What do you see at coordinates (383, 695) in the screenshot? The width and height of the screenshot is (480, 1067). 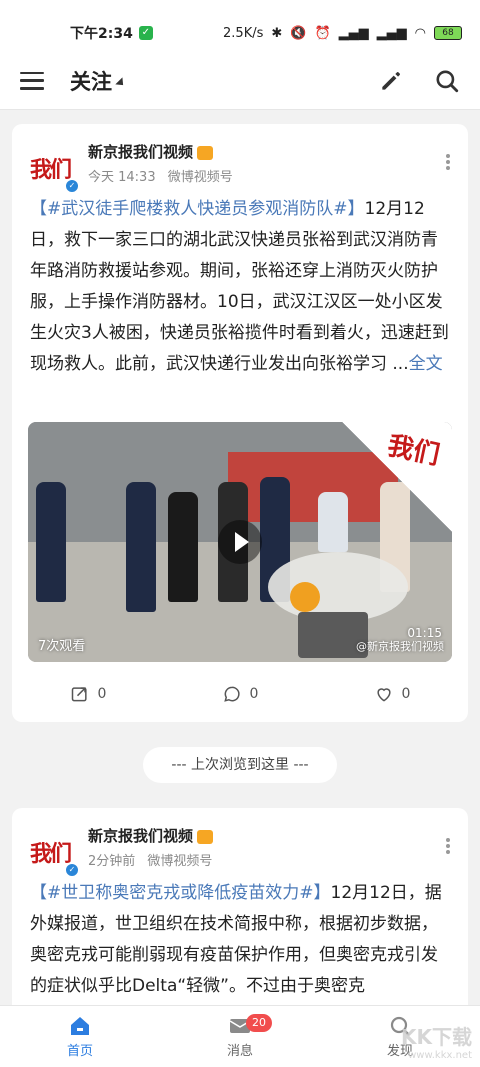 I see `like-icon` at bounding box center [383, 695].